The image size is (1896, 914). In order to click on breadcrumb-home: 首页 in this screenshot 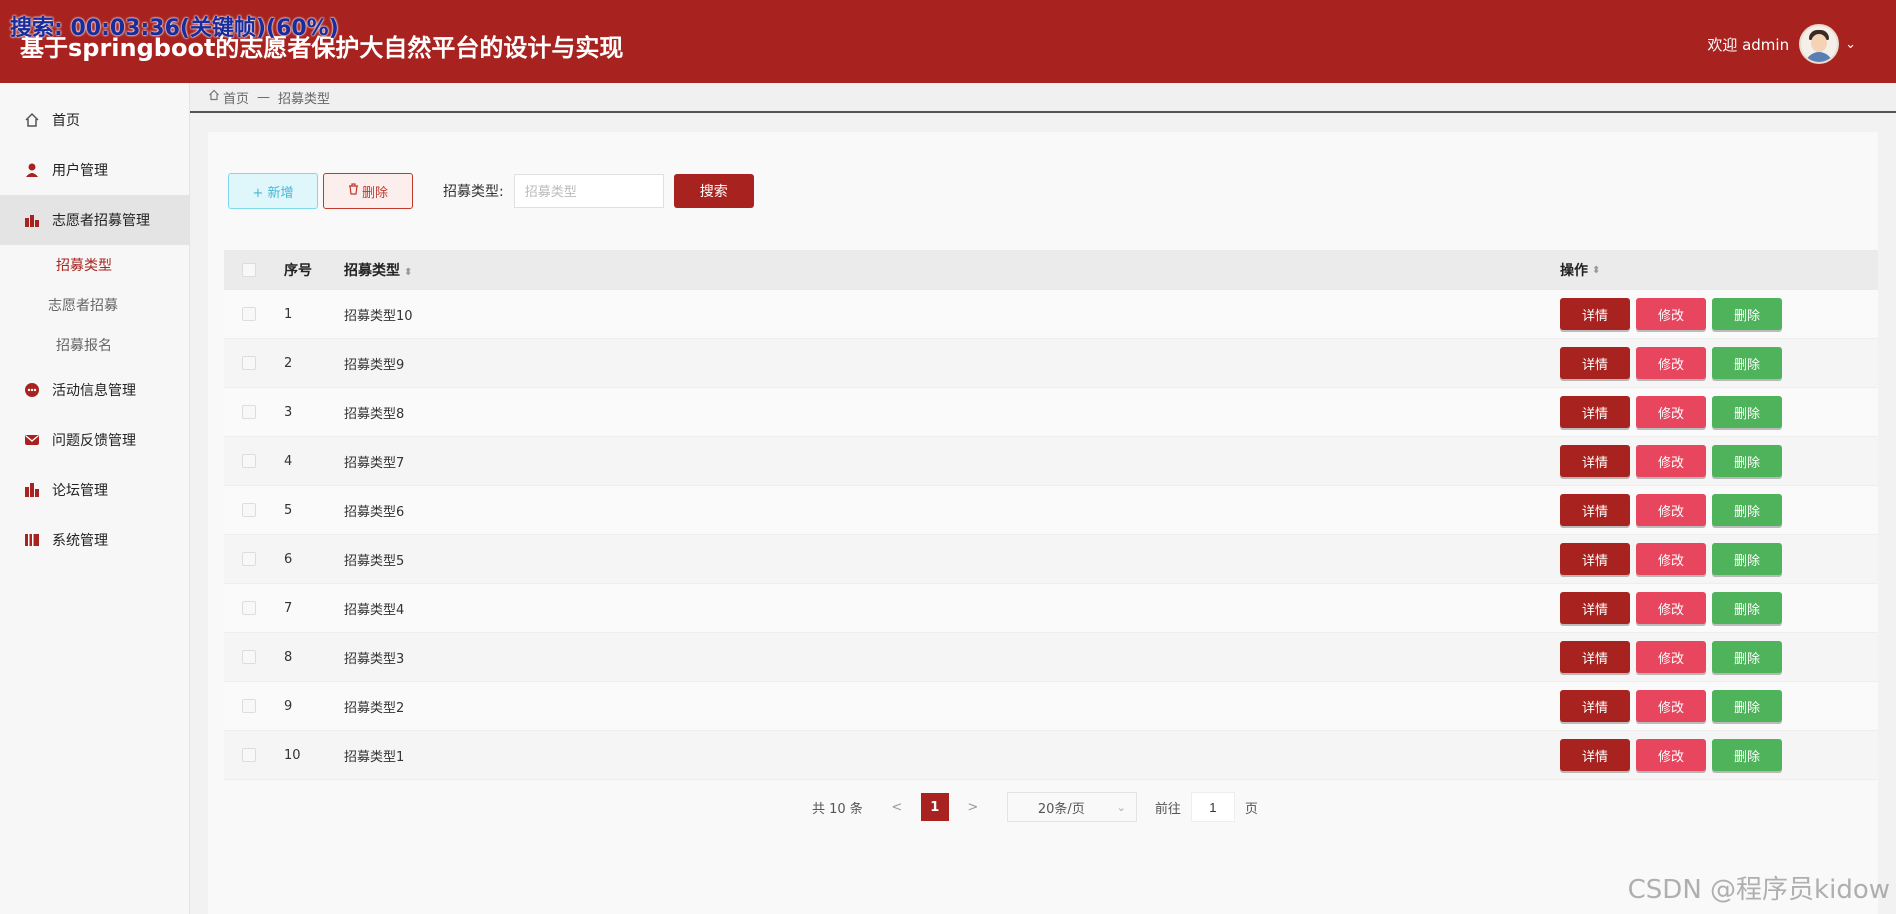, I will do `click(236, 97)`.